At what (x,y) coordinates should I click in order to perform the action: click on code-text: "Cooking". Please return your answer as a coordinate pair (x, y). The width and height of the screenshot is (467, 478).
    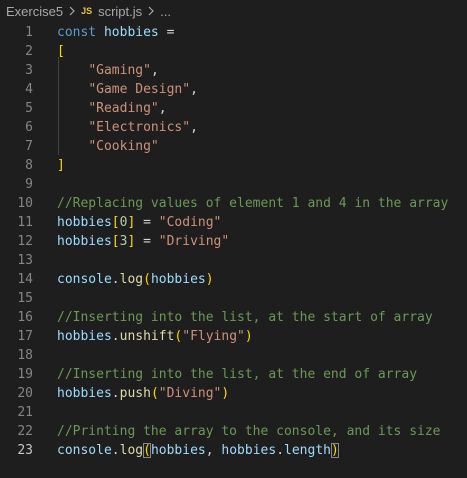
    Looking at the image, I should click on (108, 146).